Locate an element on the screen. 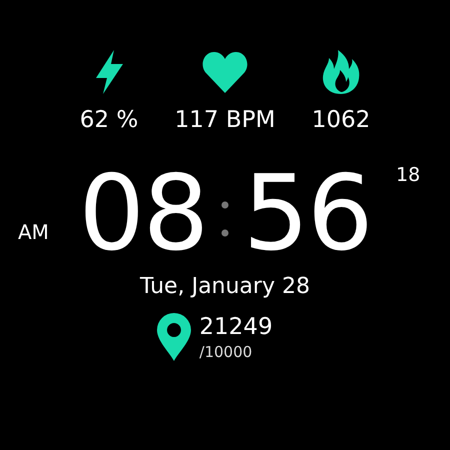 Image resolution: width=450 pixels, height=450 pixels. step-count: 21249 is located at coordinates (236, 327).